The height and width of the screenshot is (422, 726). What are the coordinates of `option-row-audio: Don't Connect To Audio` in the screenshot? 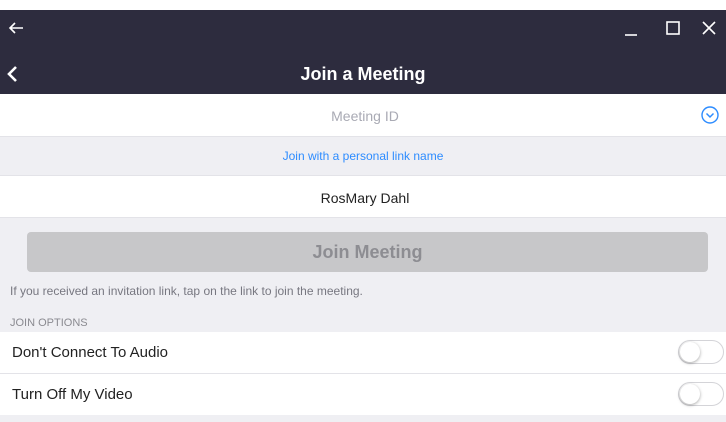 It's located at (363, 353).